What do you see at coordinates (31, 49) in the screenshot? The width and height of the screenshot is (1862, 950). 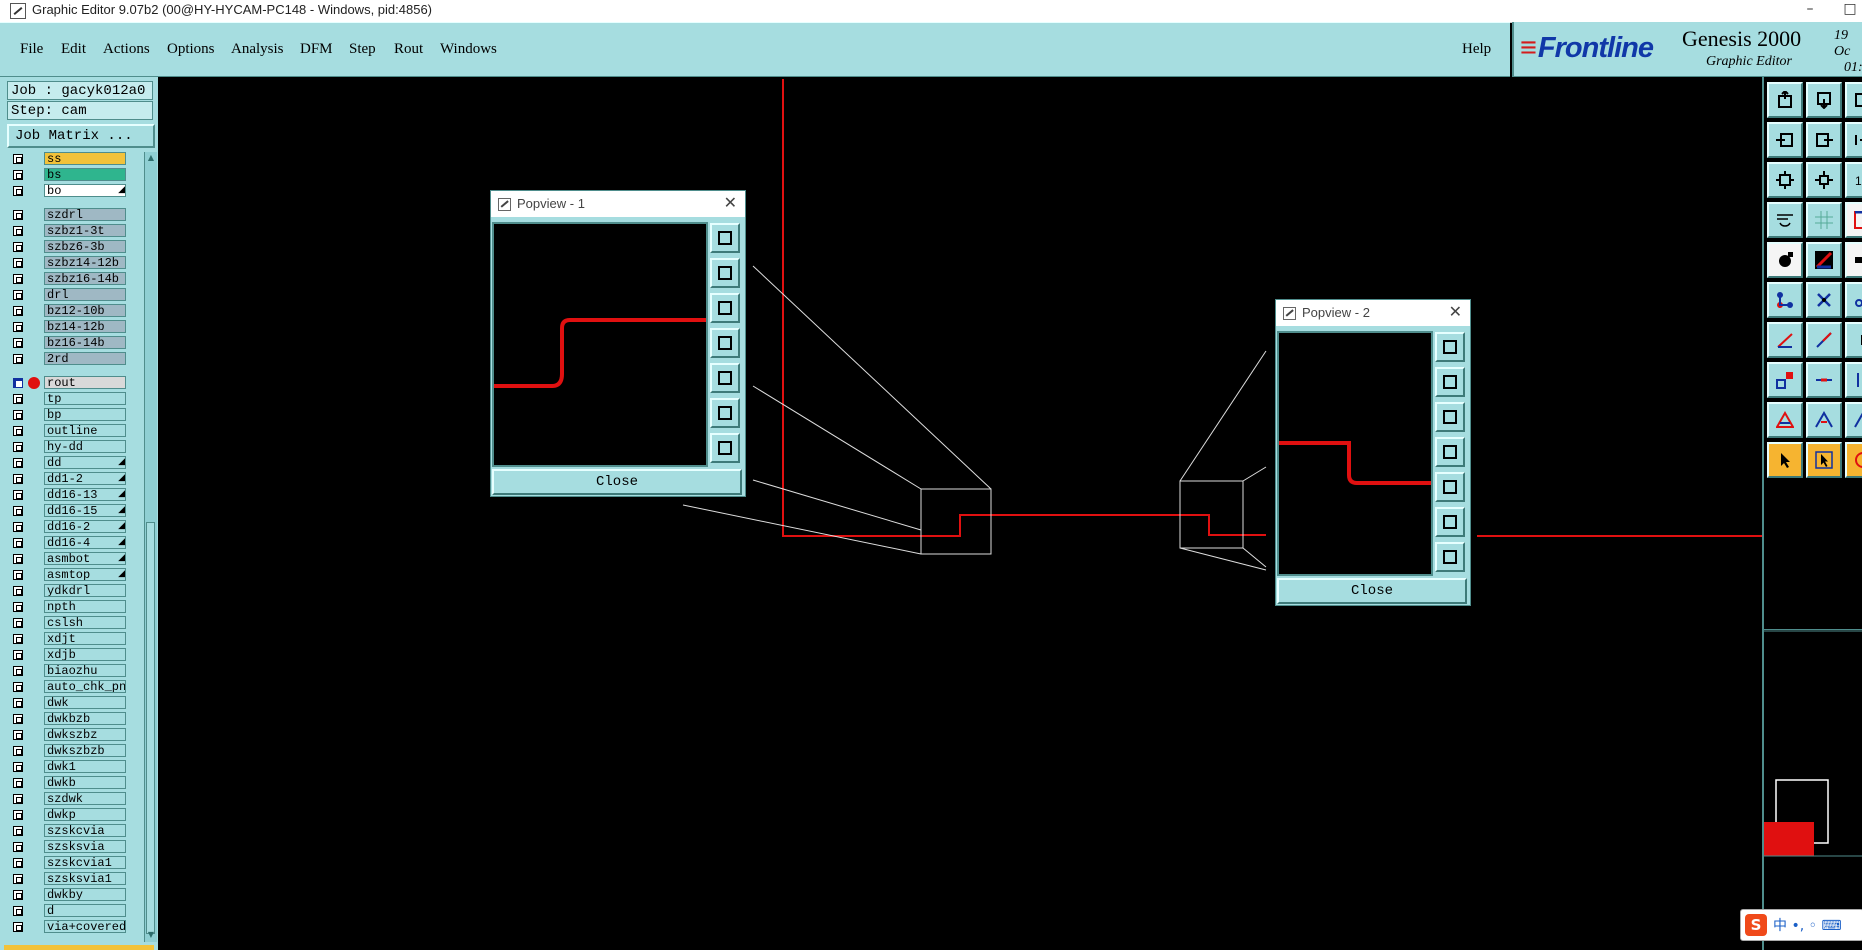 I see `menu-file: File` at bounding box center [31, 49].